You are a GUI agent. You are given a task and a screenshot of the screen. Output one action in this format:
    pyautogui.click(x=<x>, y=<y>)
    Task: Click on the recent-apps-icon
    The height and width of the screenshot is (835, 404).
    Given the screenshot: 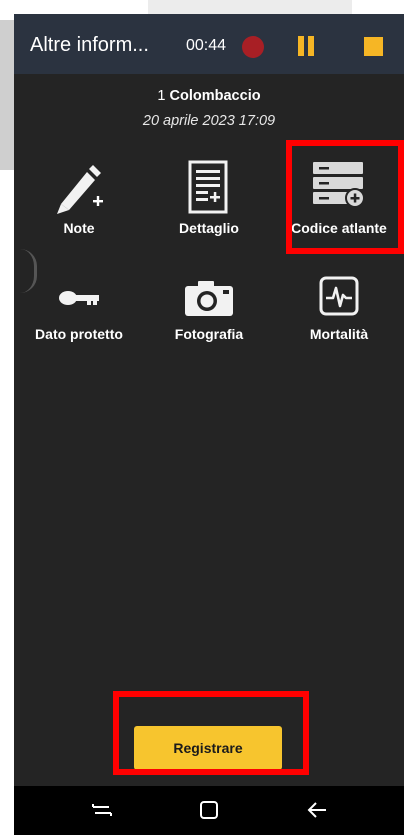 What is the action you would take?
    pyautogui.click(x=102, y=810)
    